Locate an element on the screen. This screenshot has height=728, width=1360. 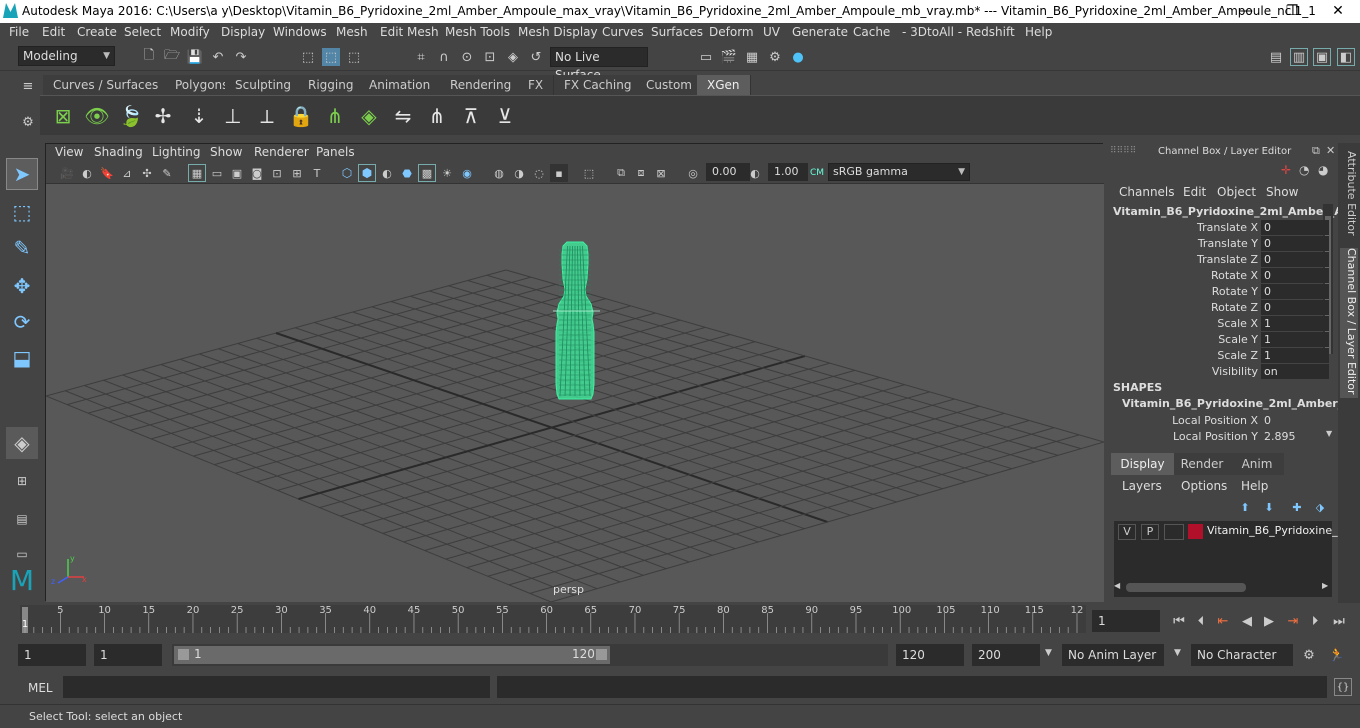
menu-display: Display is located at coordinates (243, 32).